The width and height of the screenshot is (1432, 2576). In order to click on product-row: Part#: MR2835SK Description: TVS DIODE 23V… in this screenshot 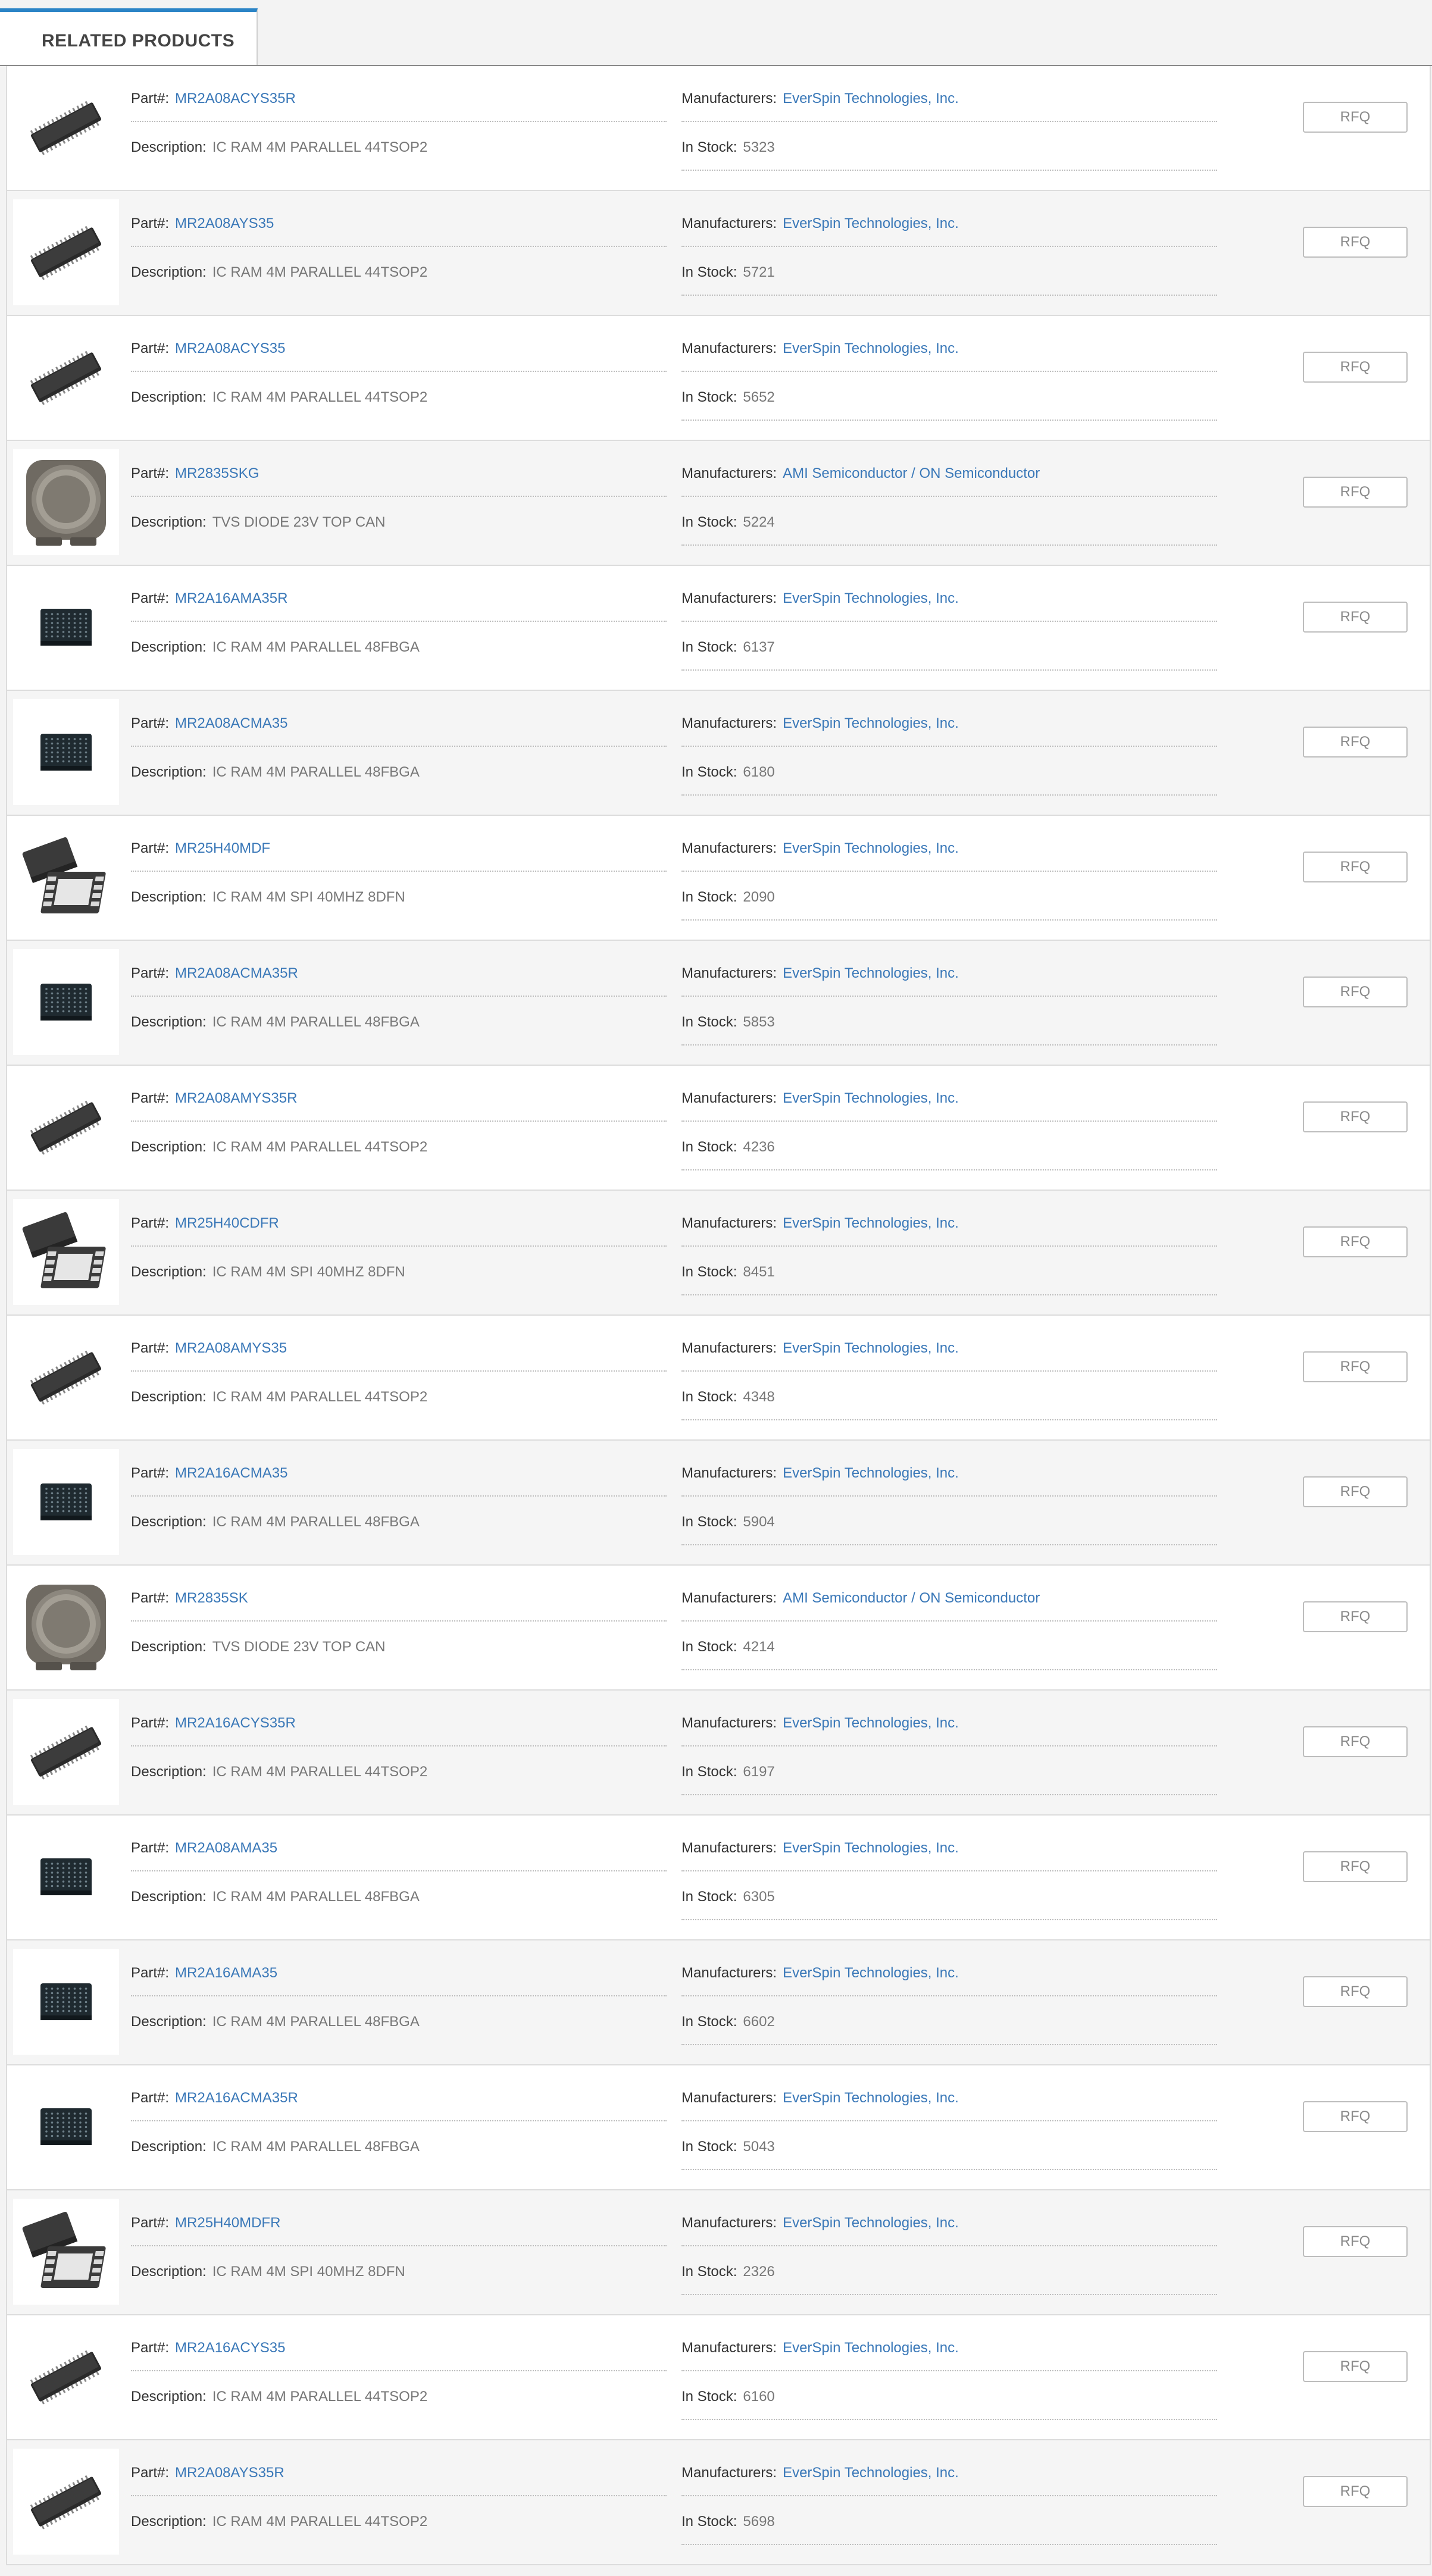, I will do `click(719, 1628)`.